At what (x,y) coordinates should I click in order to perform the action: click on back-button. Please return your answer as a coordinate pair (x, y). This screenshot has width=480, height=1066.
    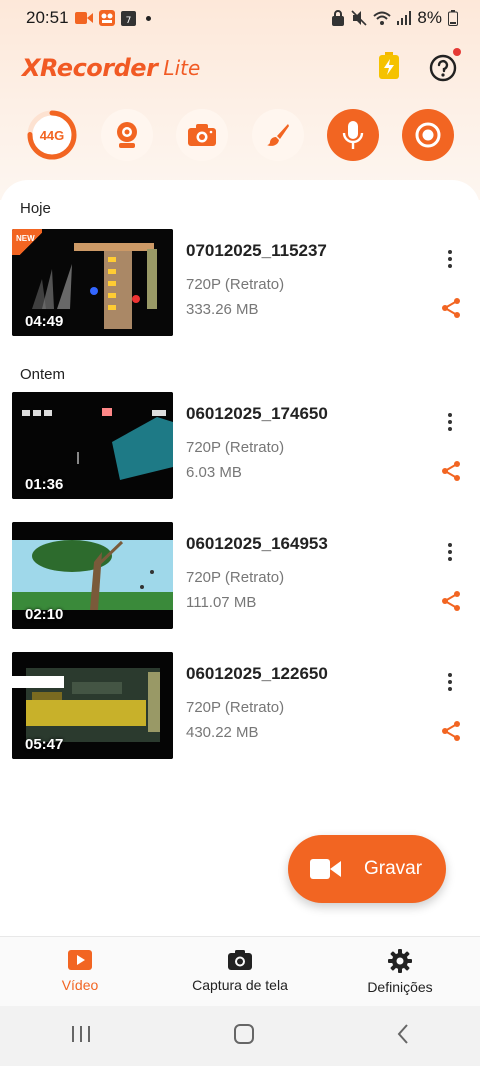
    Looking at the image, I should click on (403, 1036).